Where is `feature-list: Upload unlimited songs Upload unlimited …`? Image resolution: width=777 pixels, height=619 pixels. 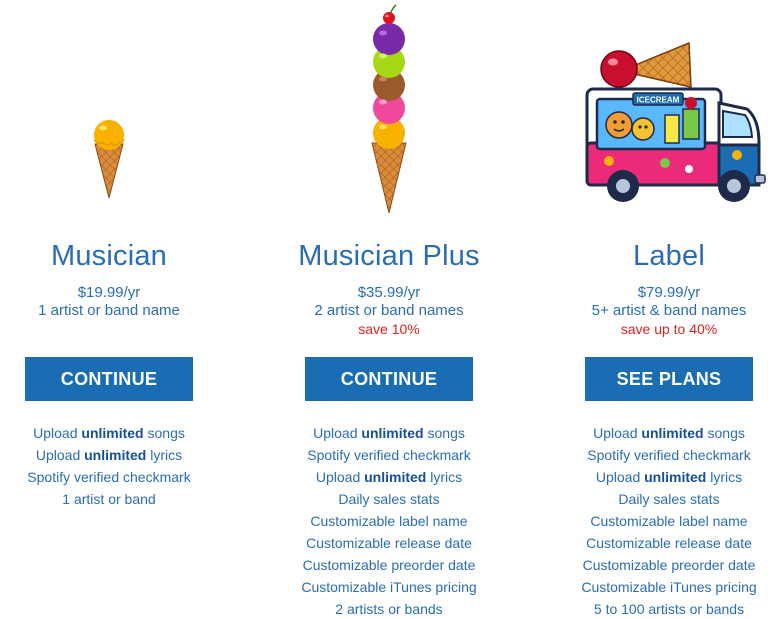
feature-list: Upload unlimited songs Upload unlimited … is located at coordinates (119, 466).